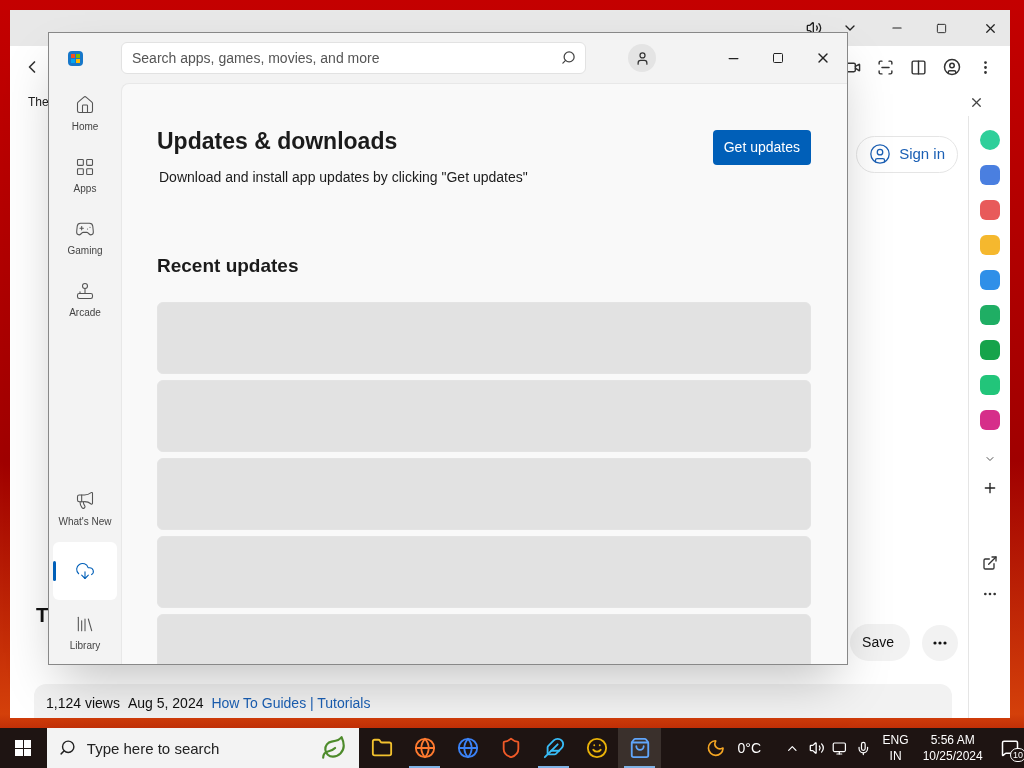 The width and height of the screenshot is (1024, 768). Describe the element at coordinates (38, 102) in the screenshot. I see `tab-title: The` at that location.